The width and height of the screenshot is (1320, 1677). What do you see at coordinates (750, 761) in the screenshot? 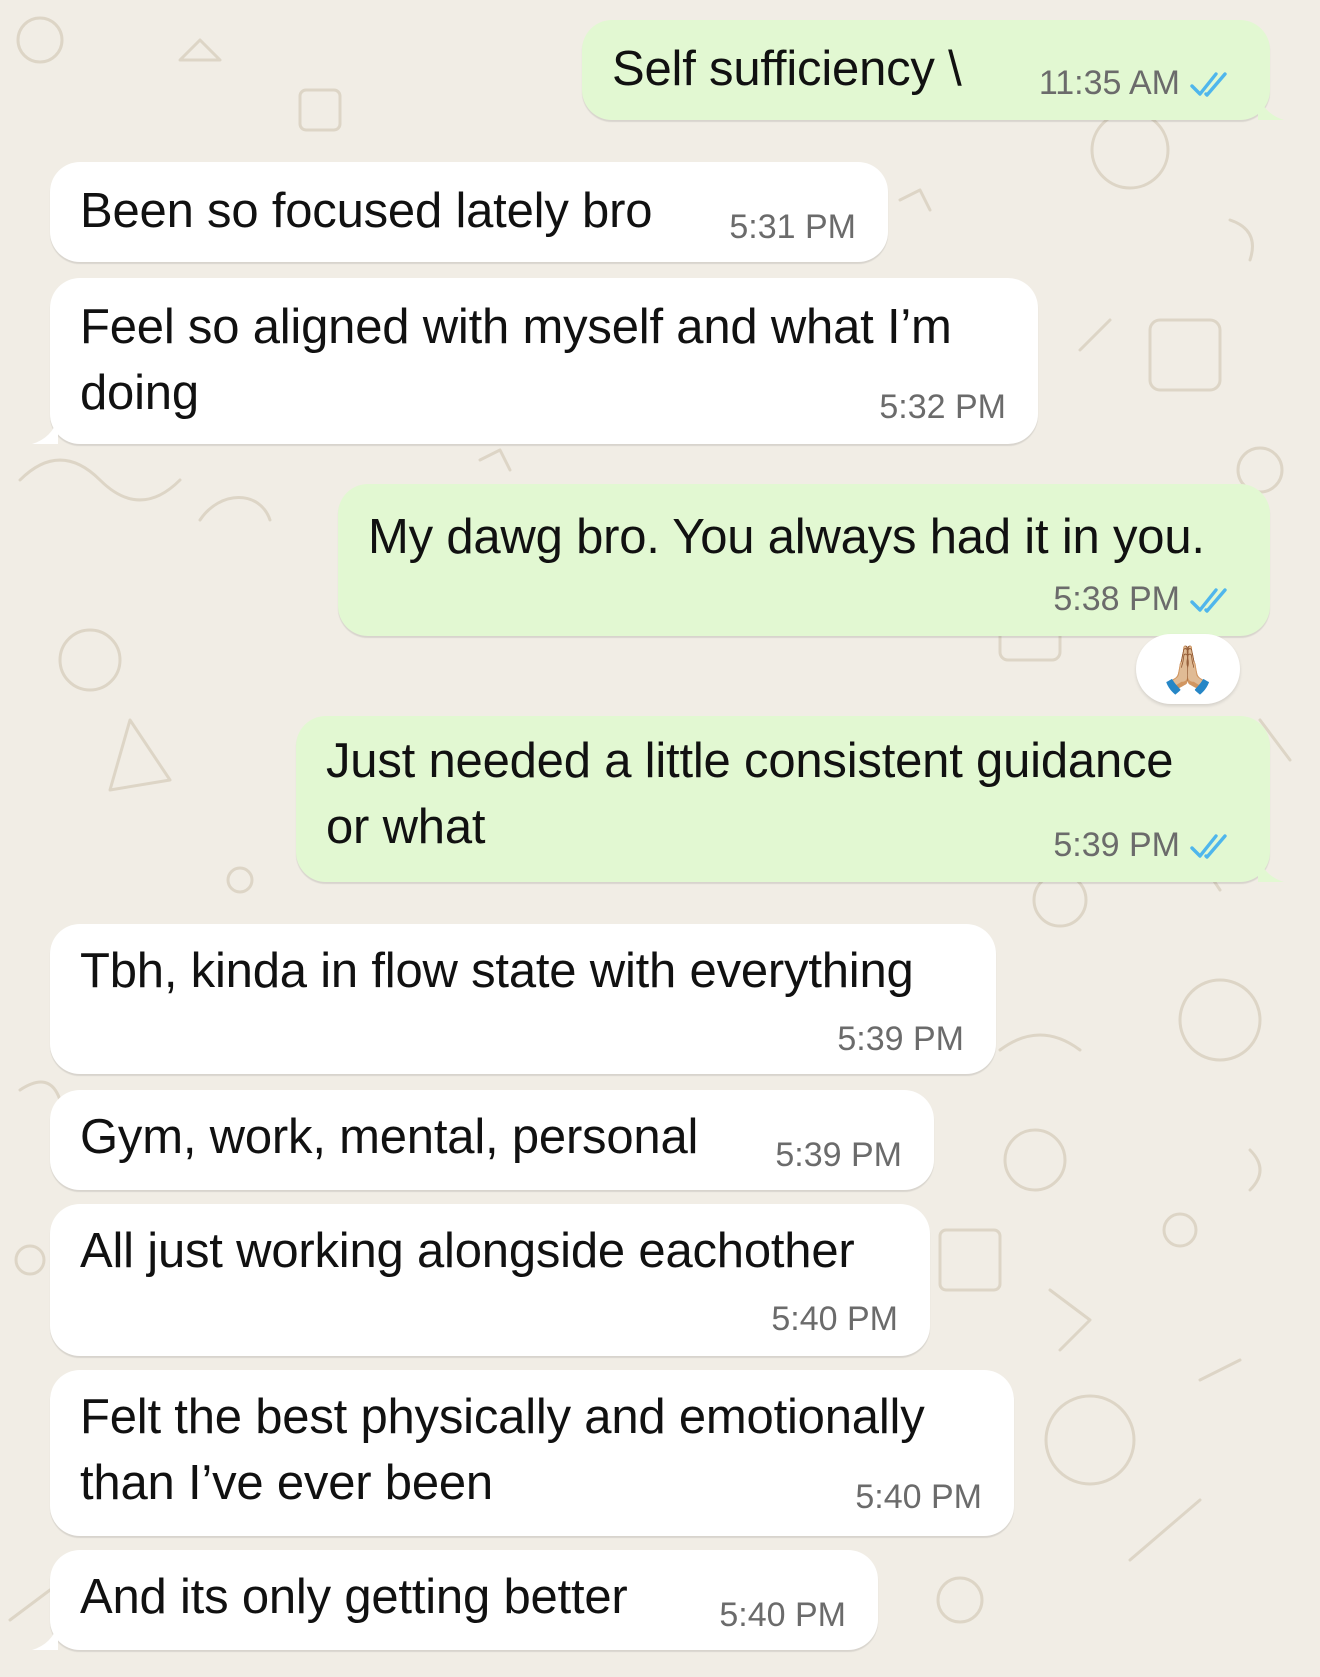
I see `message-text-line: Just needed a little consistent guidance` at bounding box center [750, 761].